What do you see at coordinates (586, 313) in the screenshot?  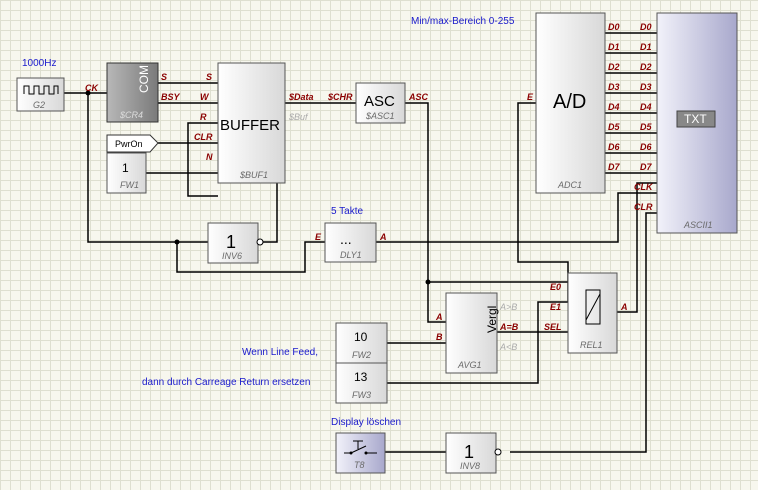 I see `relay-block-rel1: REL1 E0 E1 SEL A` at bounding box center [586, 313].